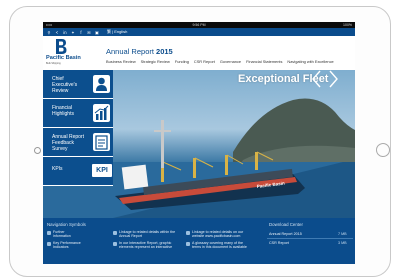 This screenshot has width=393, height=280. Describe the element at coordinates (342, 243) in the screenshot. I see `download-csr-report-size: 3 MB` at that location.